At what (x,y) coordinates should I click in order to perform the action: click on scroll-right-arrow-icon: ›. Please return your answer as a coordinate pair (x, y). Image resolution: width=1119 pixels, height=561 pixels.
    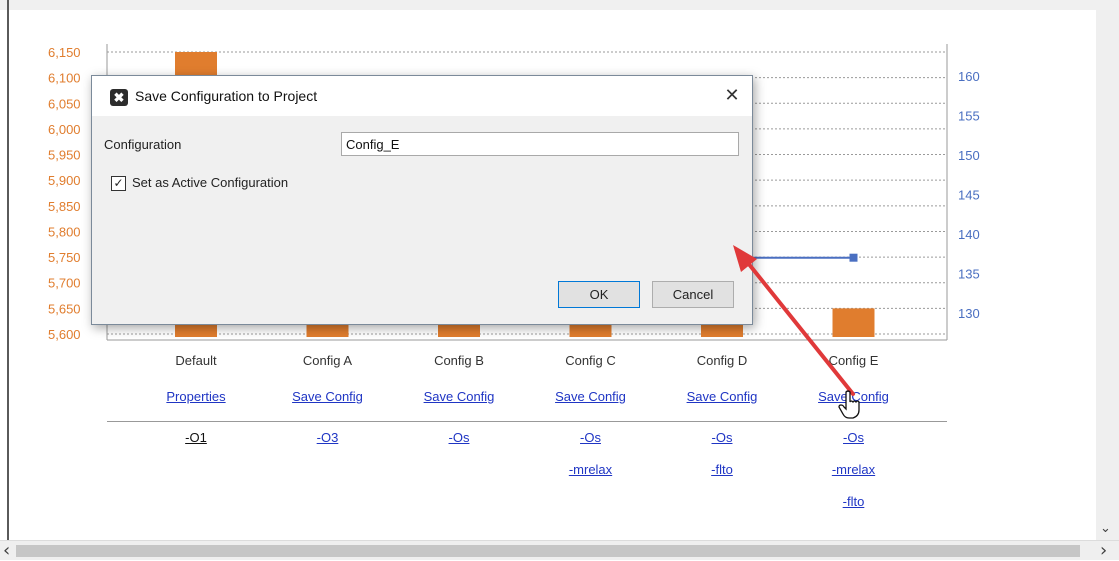
    Looking at the image, I should click on (1103, 550).